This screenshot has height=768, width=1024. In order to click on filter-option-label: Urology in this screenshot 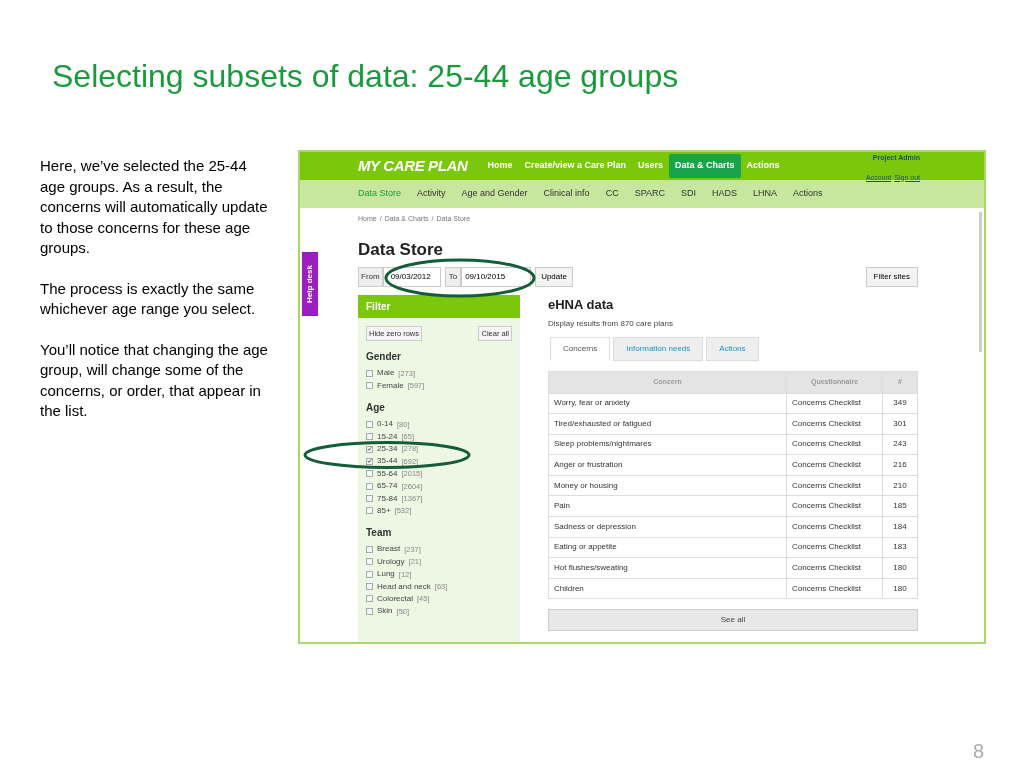, I will do `click(391, 561)`.